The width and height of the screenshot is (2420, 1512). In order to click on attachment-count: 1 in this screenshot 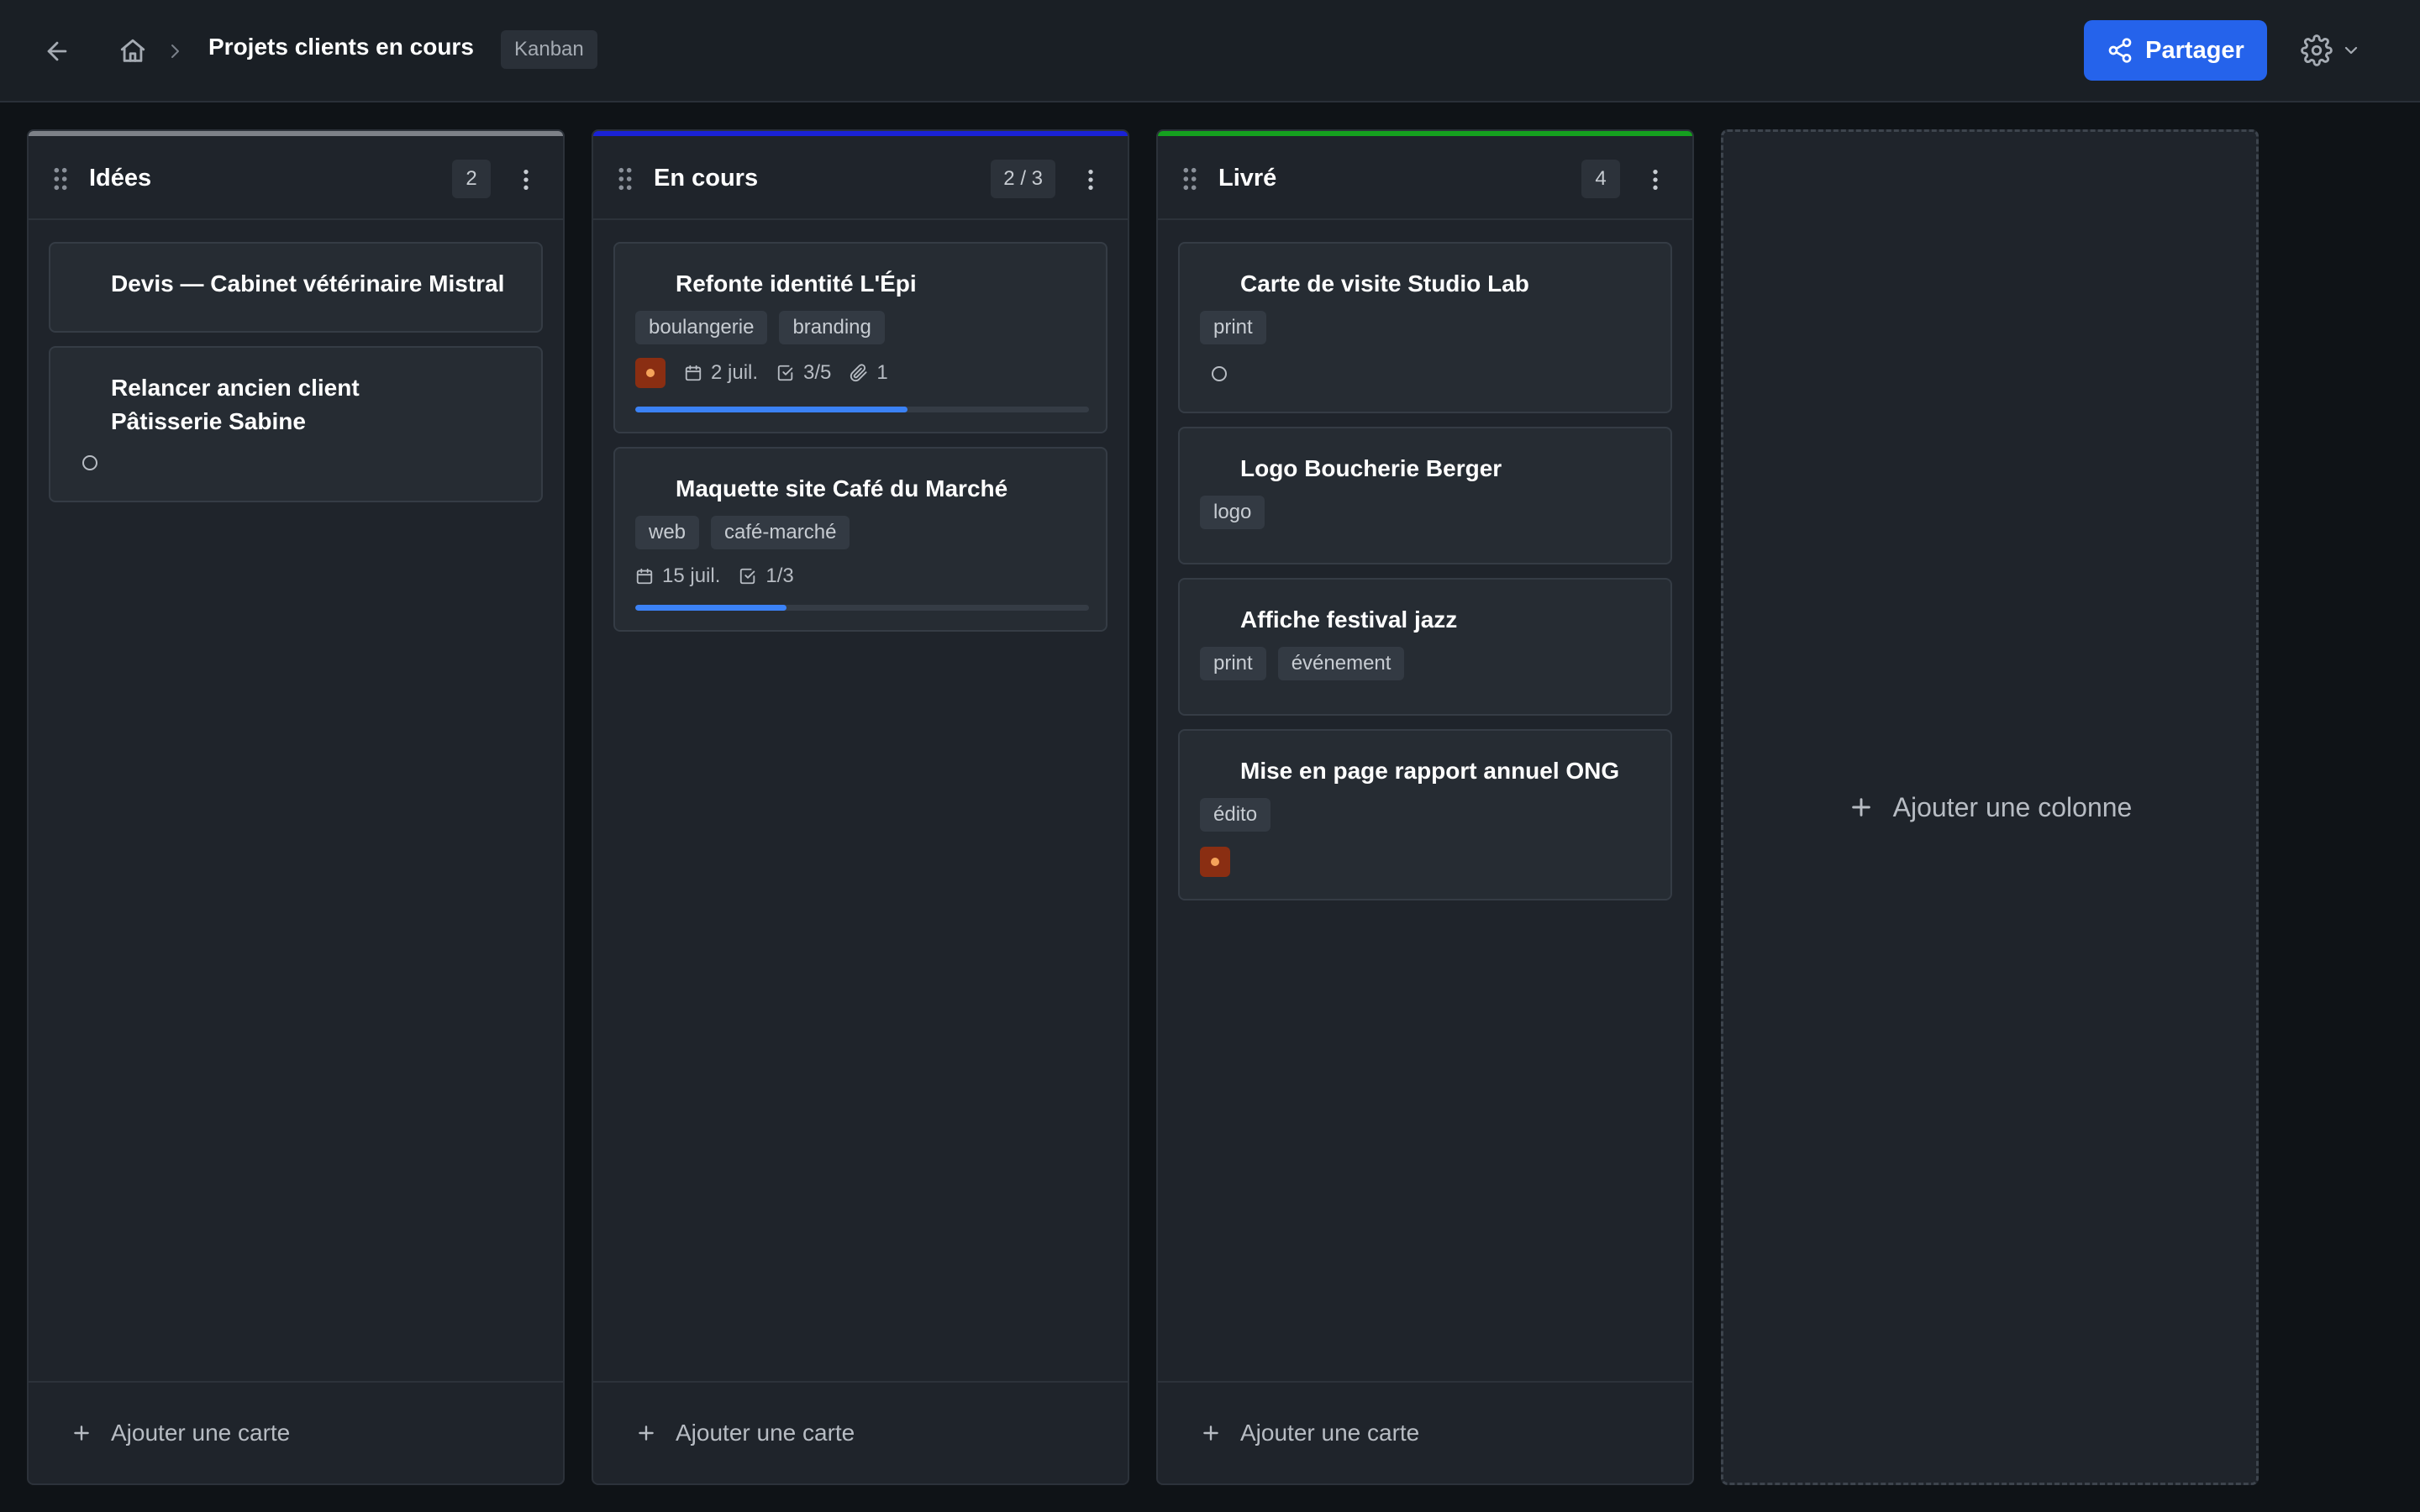, I will do `click(869, 373)`.